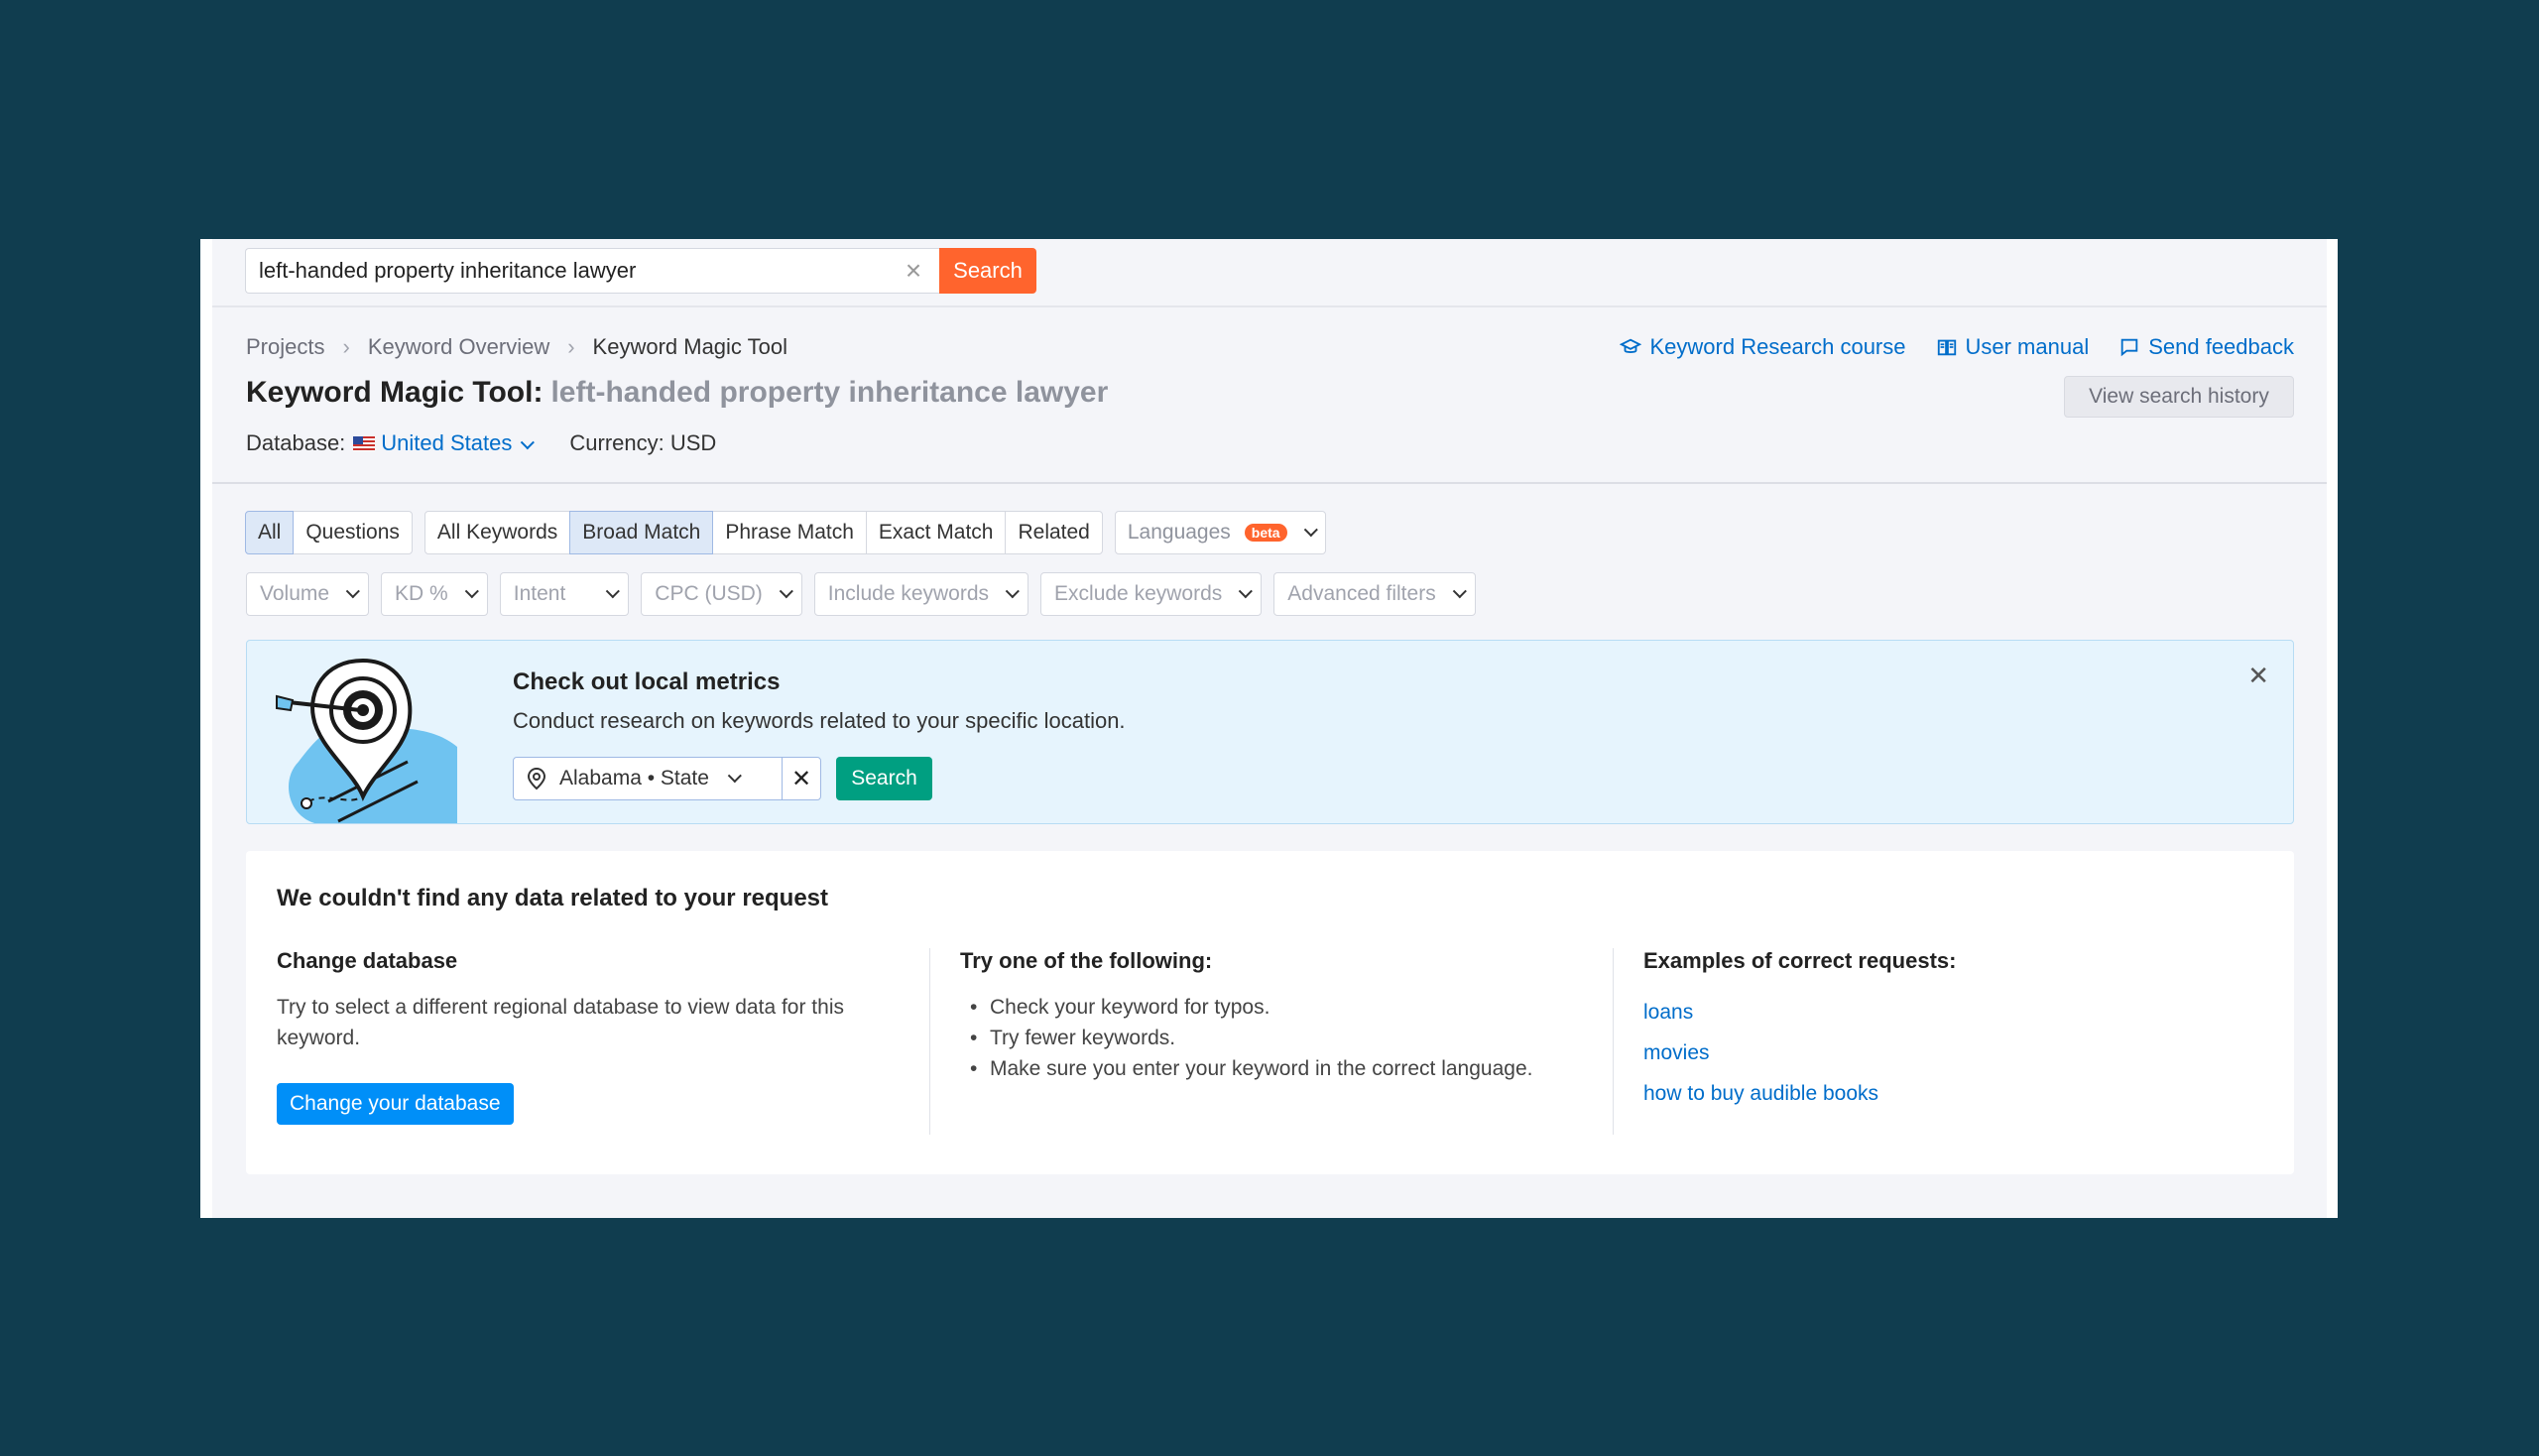 The height and width of the screenshot is (1456, 2539). I want to click on examples-heading: Examples of correct requests:, so click(1800, 960).